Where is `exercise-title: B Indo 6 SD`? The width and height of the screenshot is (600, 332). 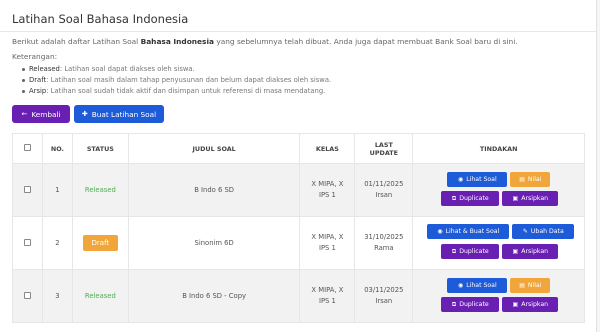
exercise-title: B Indo 6 SD is located at coordinates (214, 190).